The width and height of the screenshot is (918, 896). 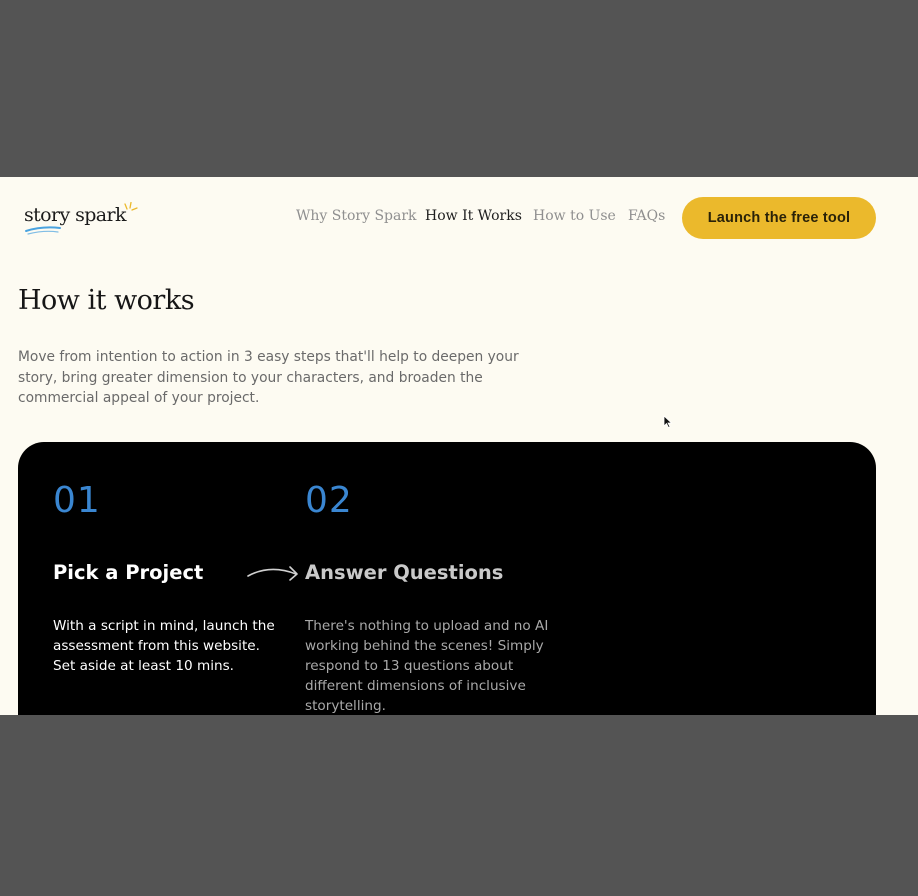 What do you see at coordinates (779, 218) in the screenshot?
I see `launch-tool-button: Launch the free tool` at bounding box center [779, 218].